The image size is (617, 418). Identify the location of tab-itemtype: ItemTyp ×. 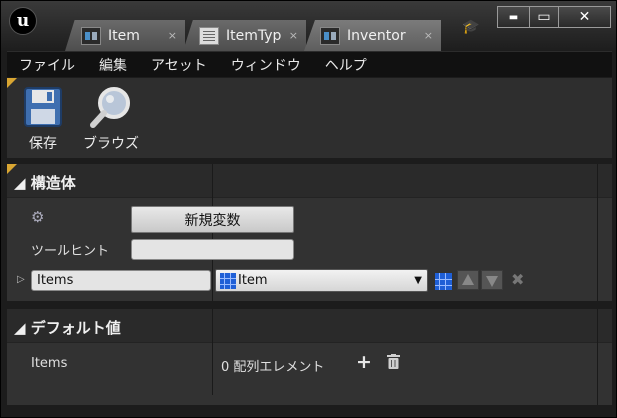
(244, 35).